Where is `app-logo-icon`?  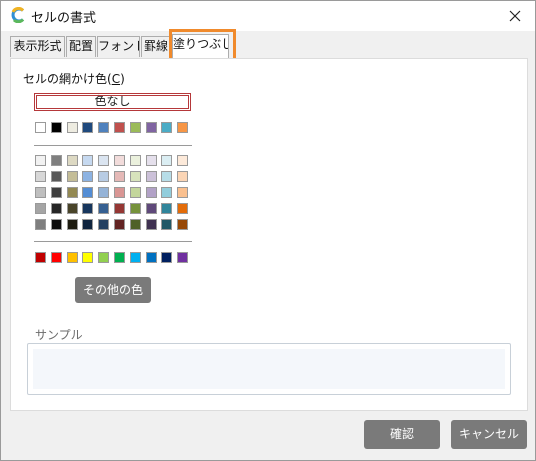
app-logo-icon is located at coordinates (18, 15).